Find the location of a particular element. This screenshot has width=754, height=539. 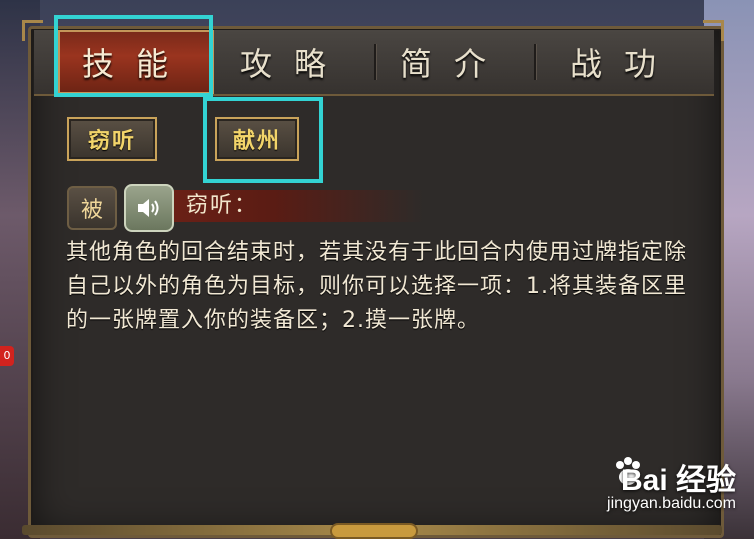

passive-skill-badge: 被 is located at coordinates (92, 208).